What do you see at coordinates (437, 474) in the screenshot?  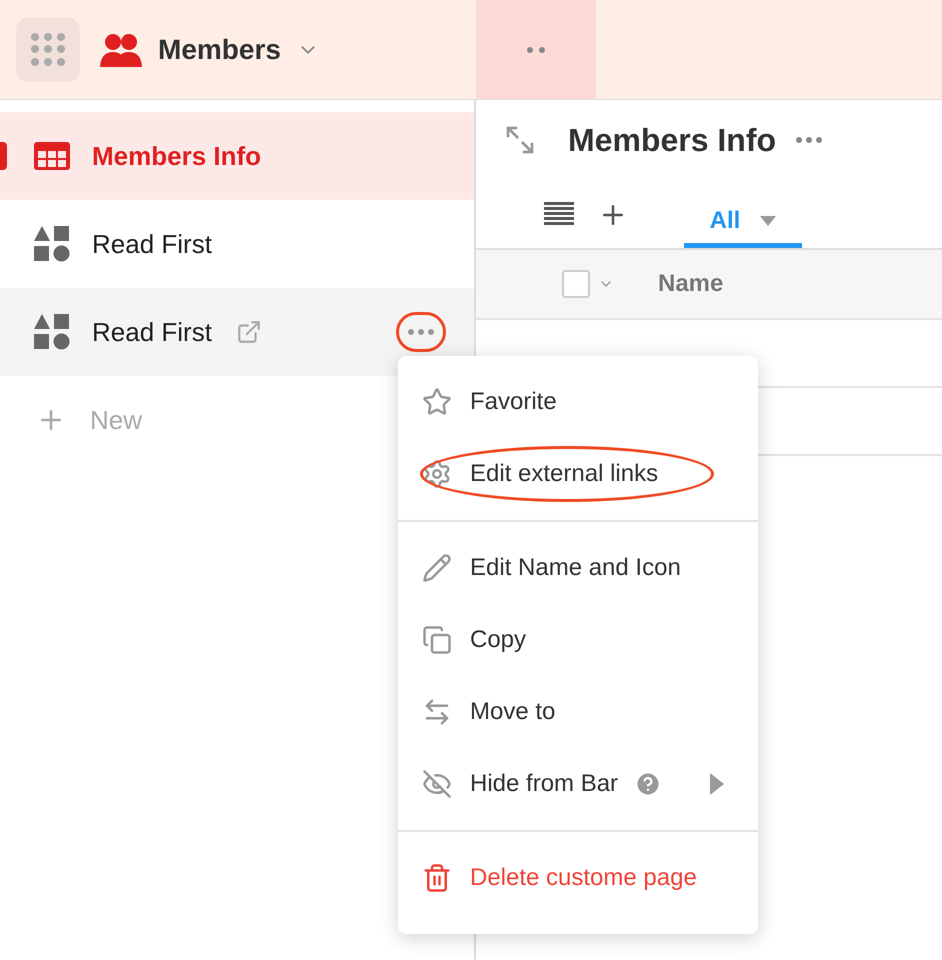 I see `settings-icon` at bounding box center [437, 474].